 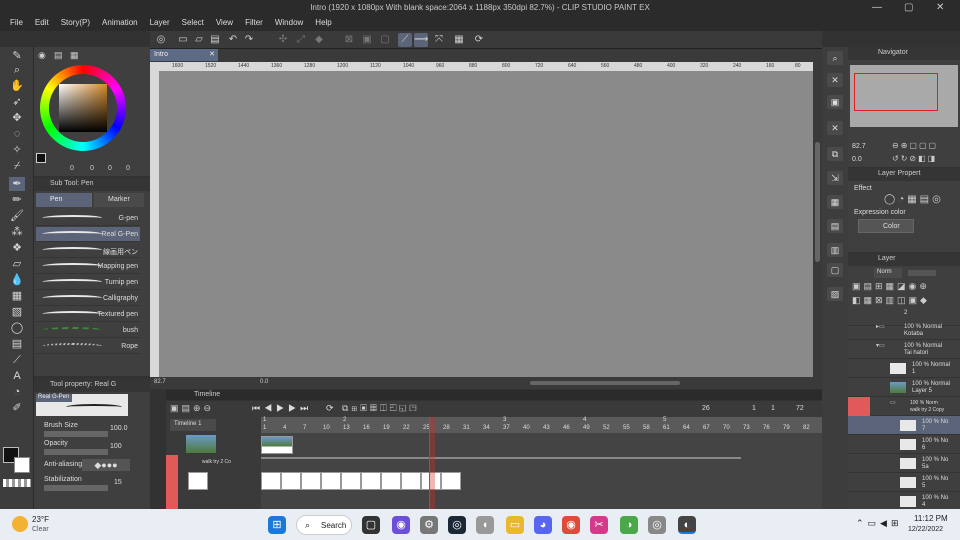 I want to click on menu-layer: Layer, so click(x=160, y=23).